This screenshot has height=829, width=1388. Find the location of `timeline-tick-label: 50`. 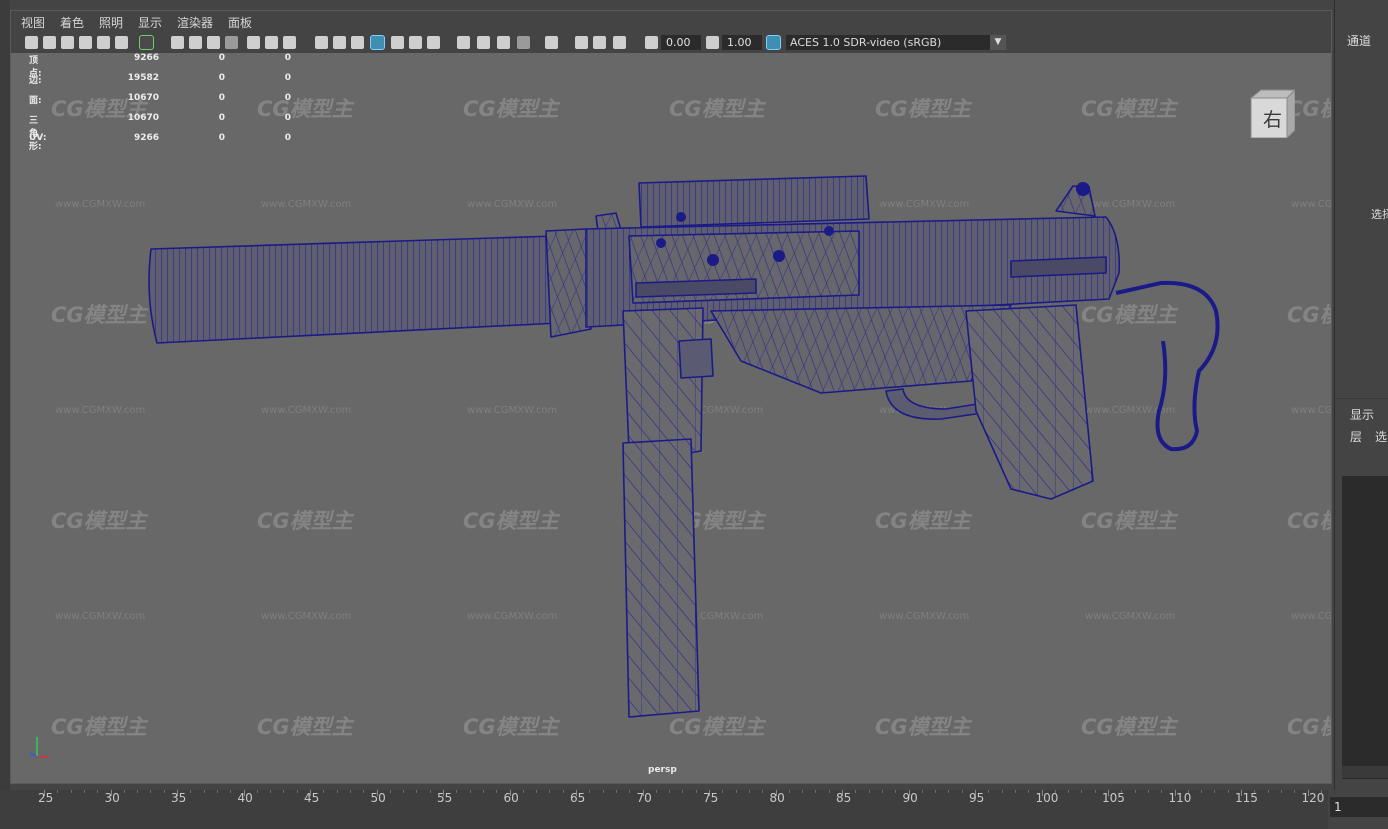

timeline-tick-label: 50 is located at coordinates (378, 798).